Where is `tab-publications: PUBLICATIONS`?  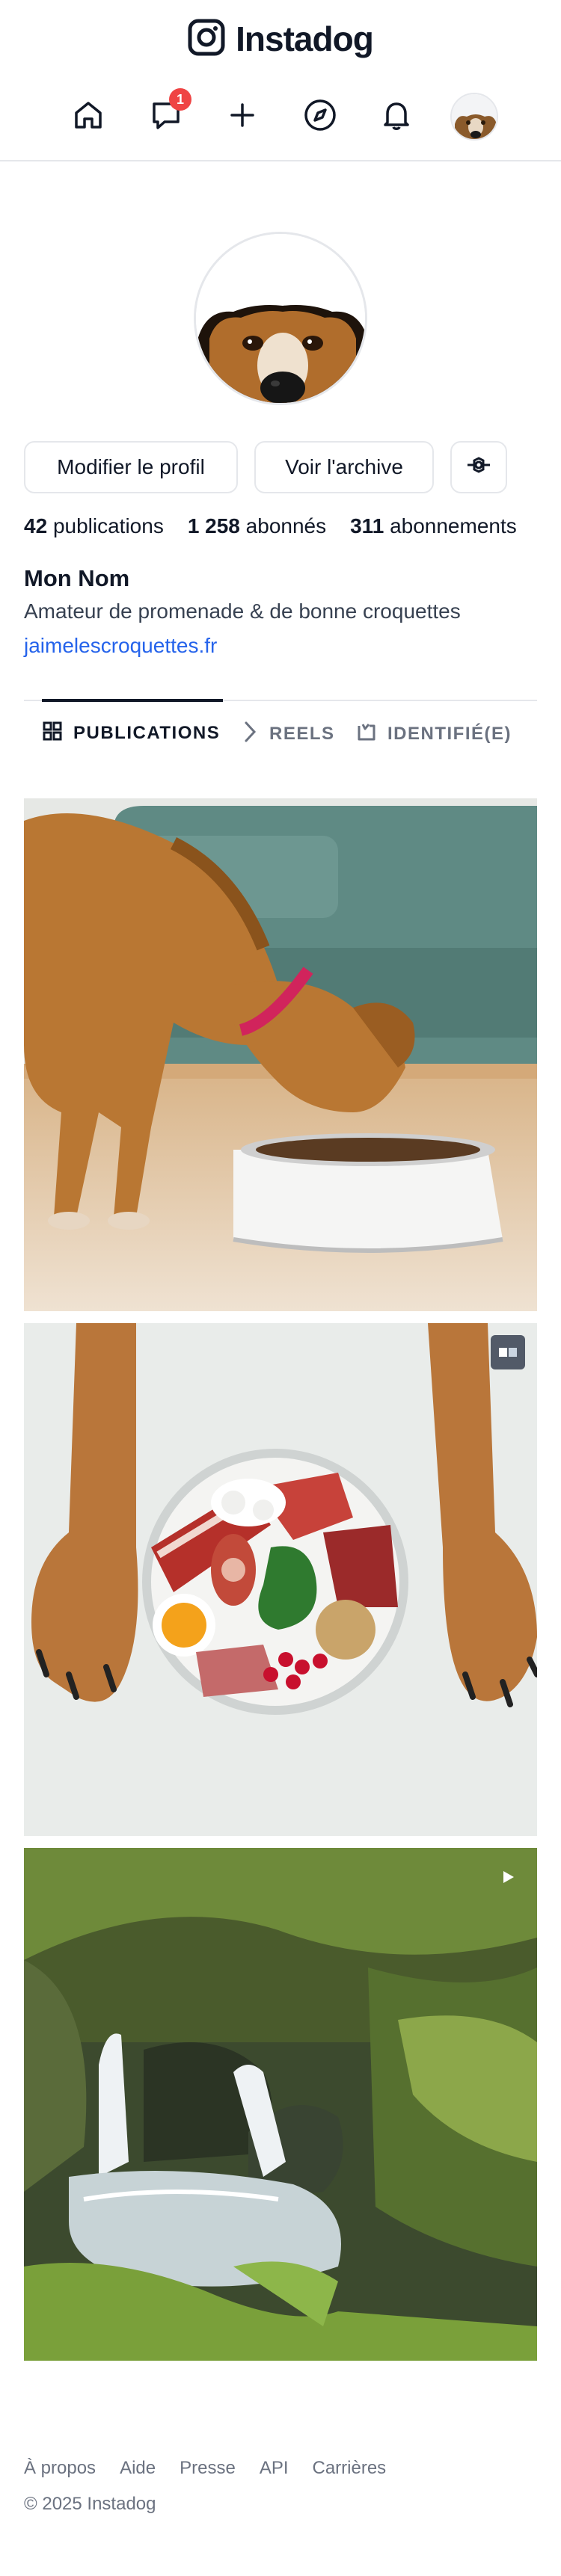 tab-publications: PUBLICATIONS is located at coordinates (133, 732).